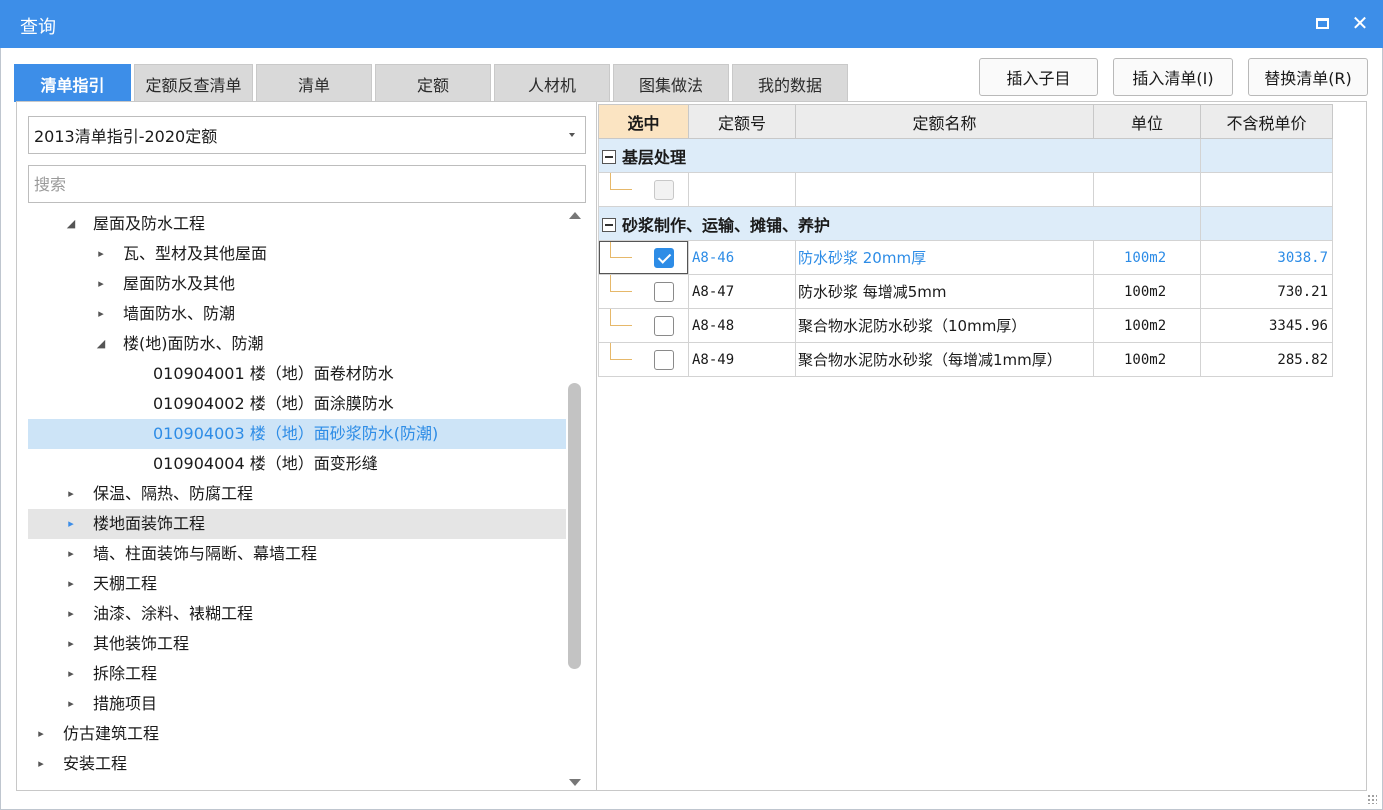  Describe the element at coordinates (574, 526) in the screenshot. I see `scroll-thumb` at that location.